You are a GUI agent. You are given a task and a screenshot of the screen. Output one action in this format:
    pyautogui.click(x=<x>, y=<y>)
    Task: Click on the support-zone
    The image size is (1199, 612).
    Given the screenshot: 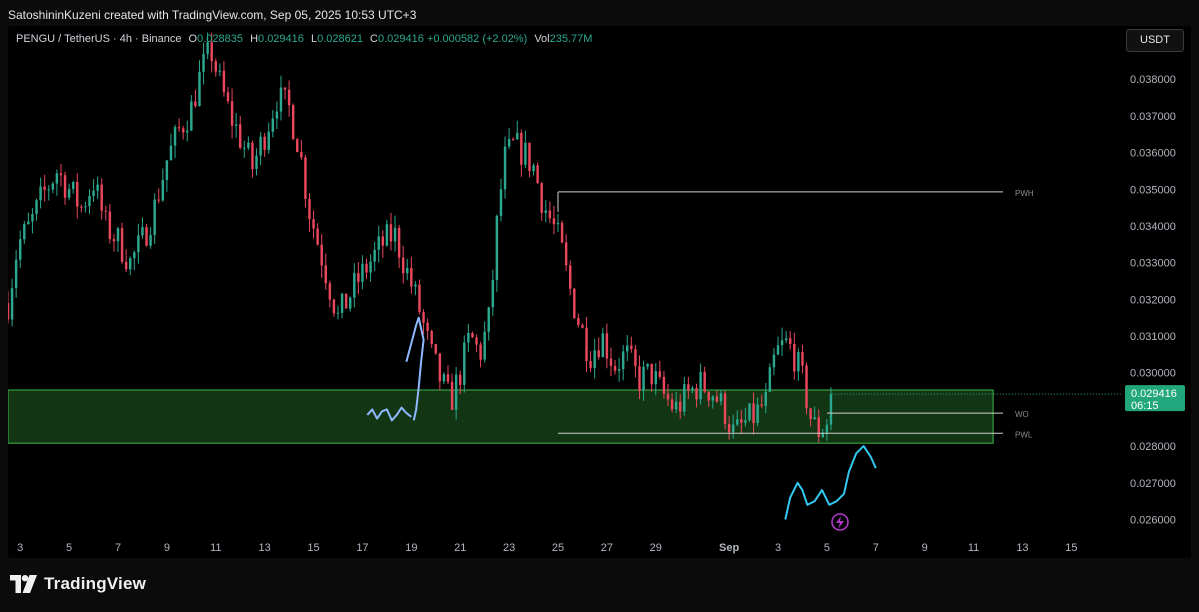 What is the action you would take?
    pyautogui.click(x=501, y=416)
    